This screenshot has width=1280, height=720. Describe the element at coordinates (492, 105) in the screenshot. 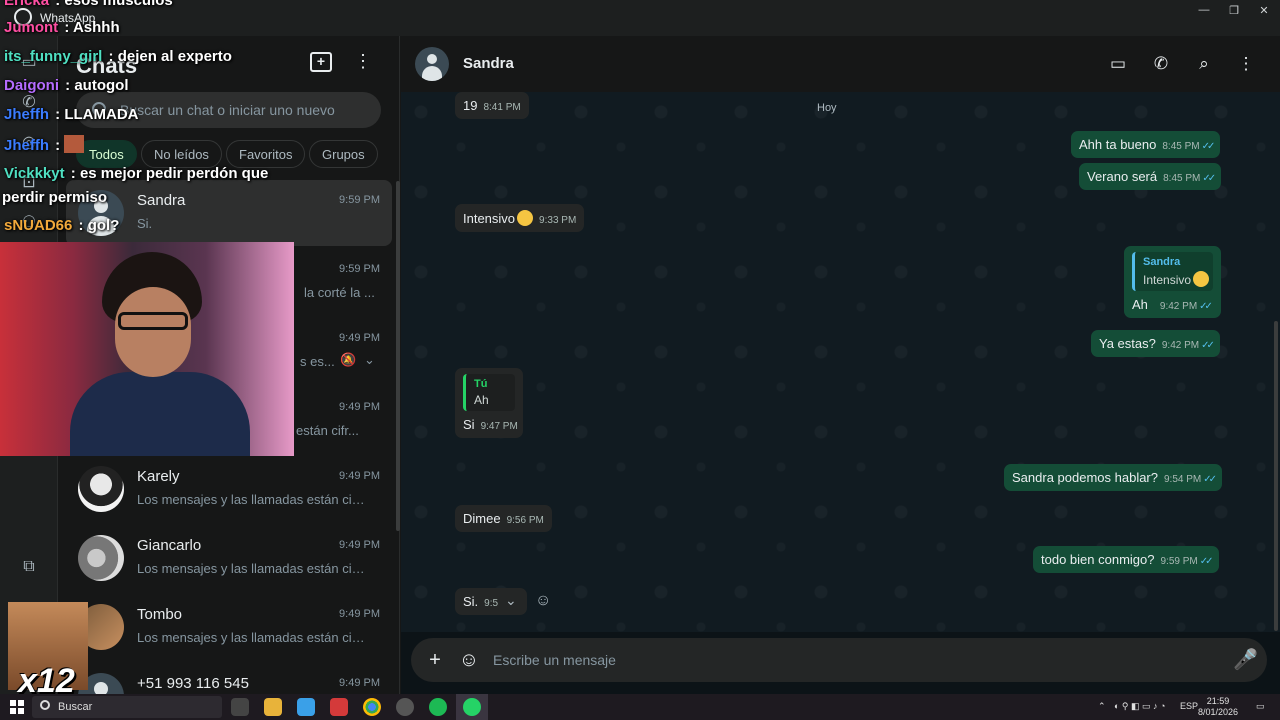

I see `message-bubble: 19 8:41 PM` at that location.